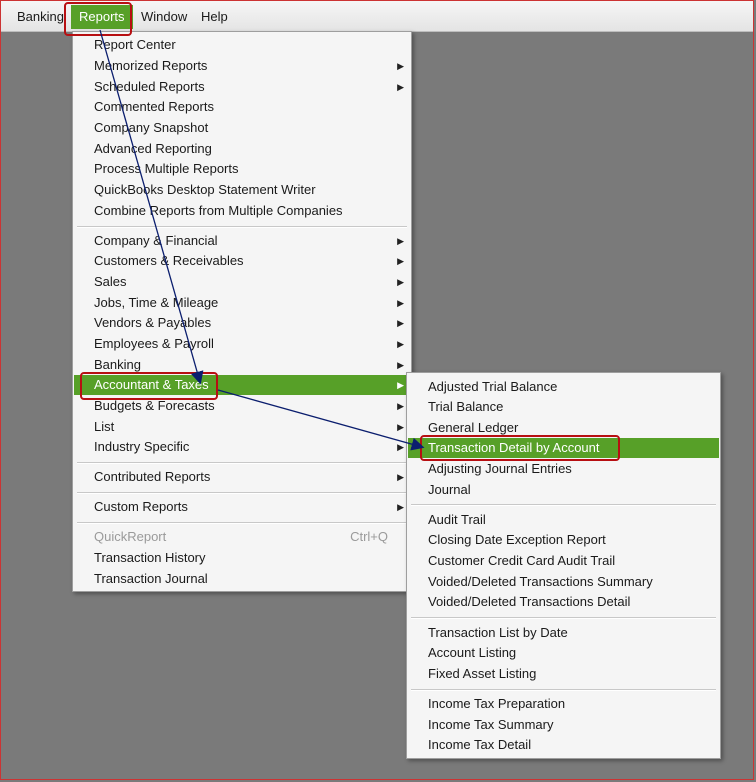  Describe the element at coordinates (482, 673) in the screenshot. I see `menu-item-label: Fixed Asset Listing` at that location.